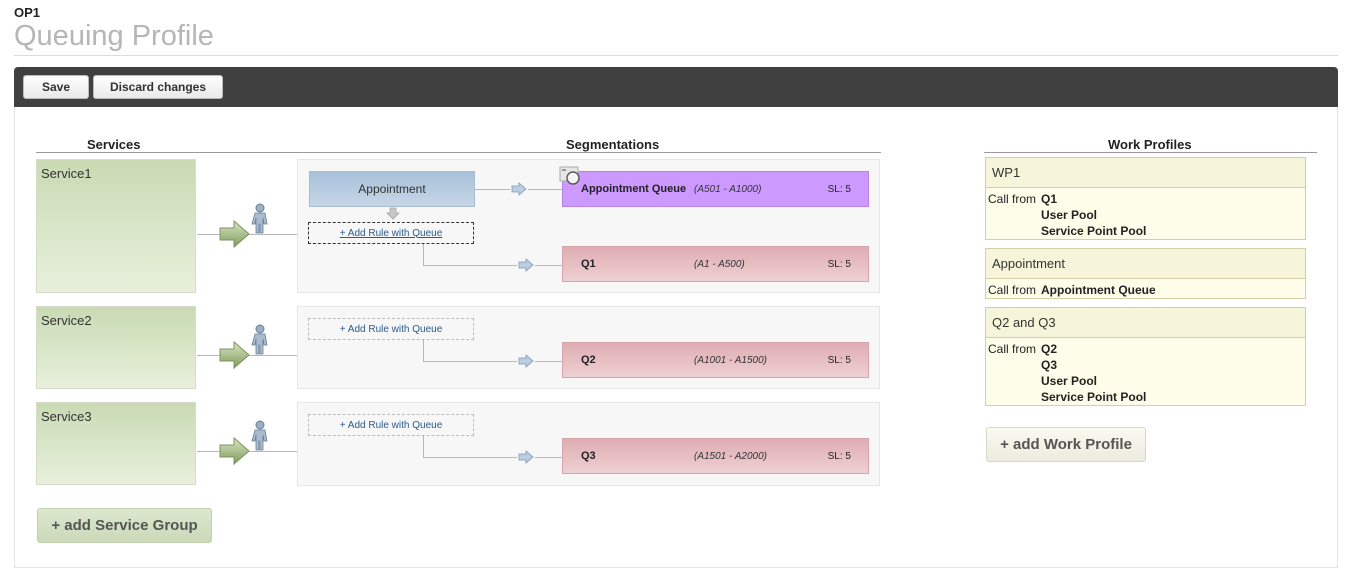 The width and height of the screenshot is (1350, 568). I want to click on queue-range: (A1501 - A2000), so click(731, 456).